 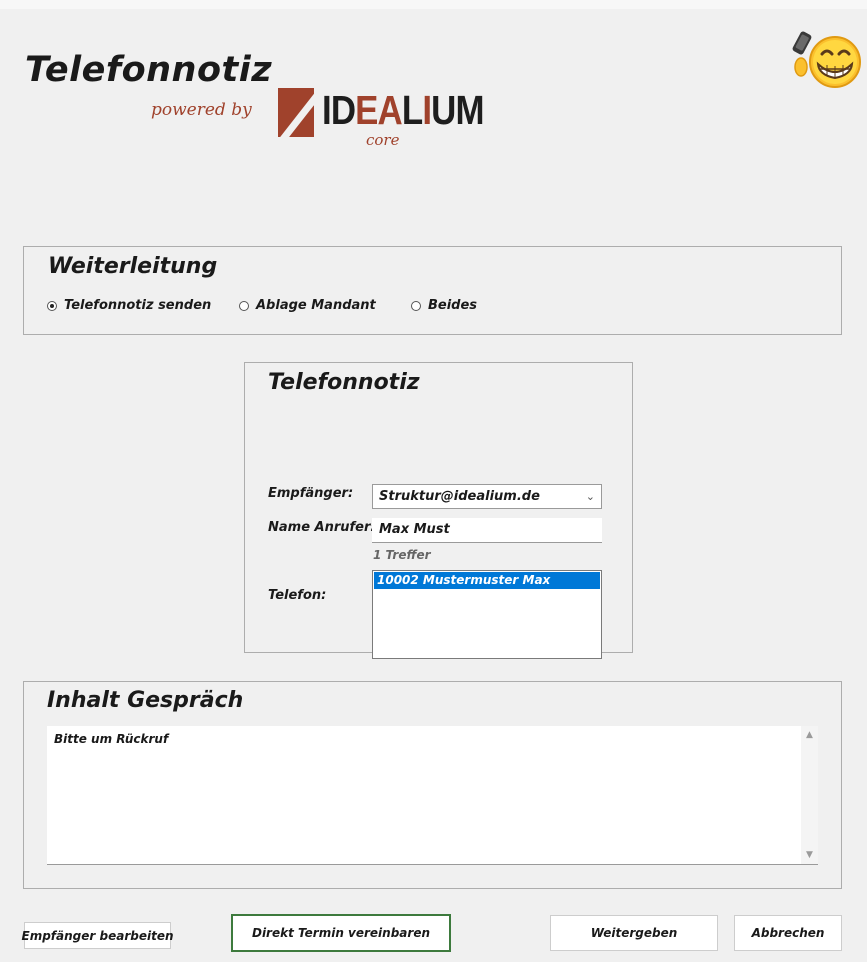 I want to click on weiterleitung-title: Weiterleitung, so click(x=133, y=266).